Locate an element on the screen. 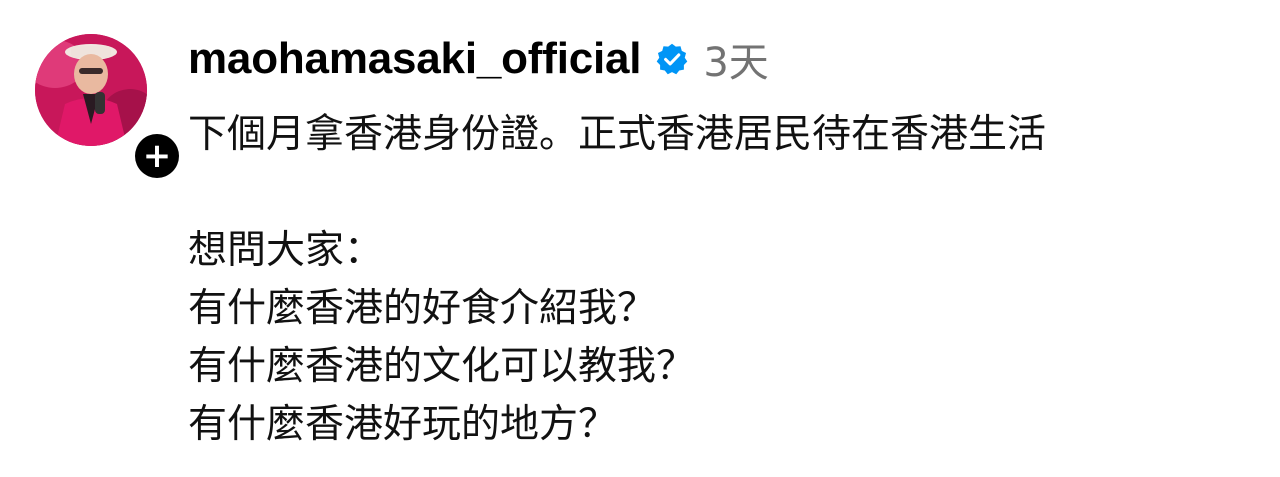 The height and width of the screenshot is (477, 1280). caption-line: 有什麼香港的文化可以教我？ is located at coordinates (442, 366).